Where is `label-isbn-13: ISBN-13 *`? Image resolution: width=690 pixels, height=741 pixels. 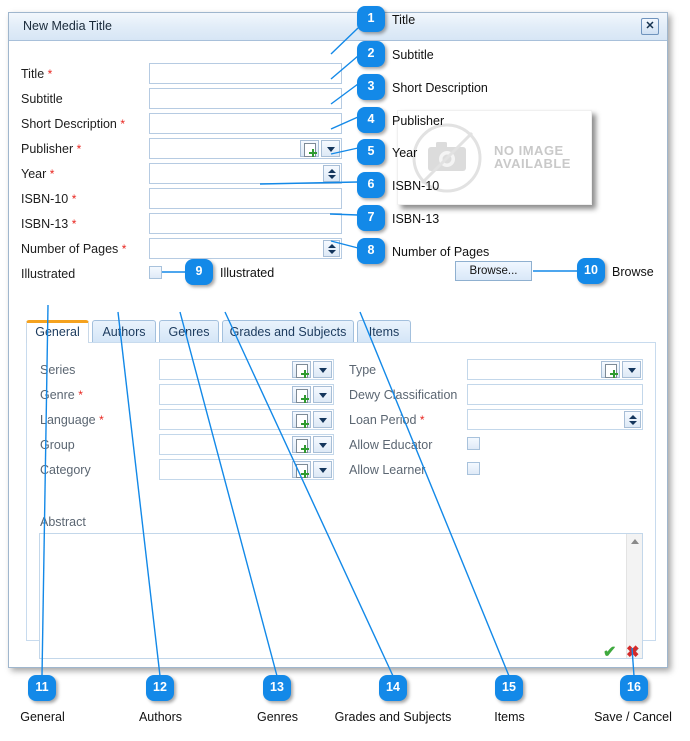
label-isbn-13: ISBN-13 * is located at coordinates (49, 224).